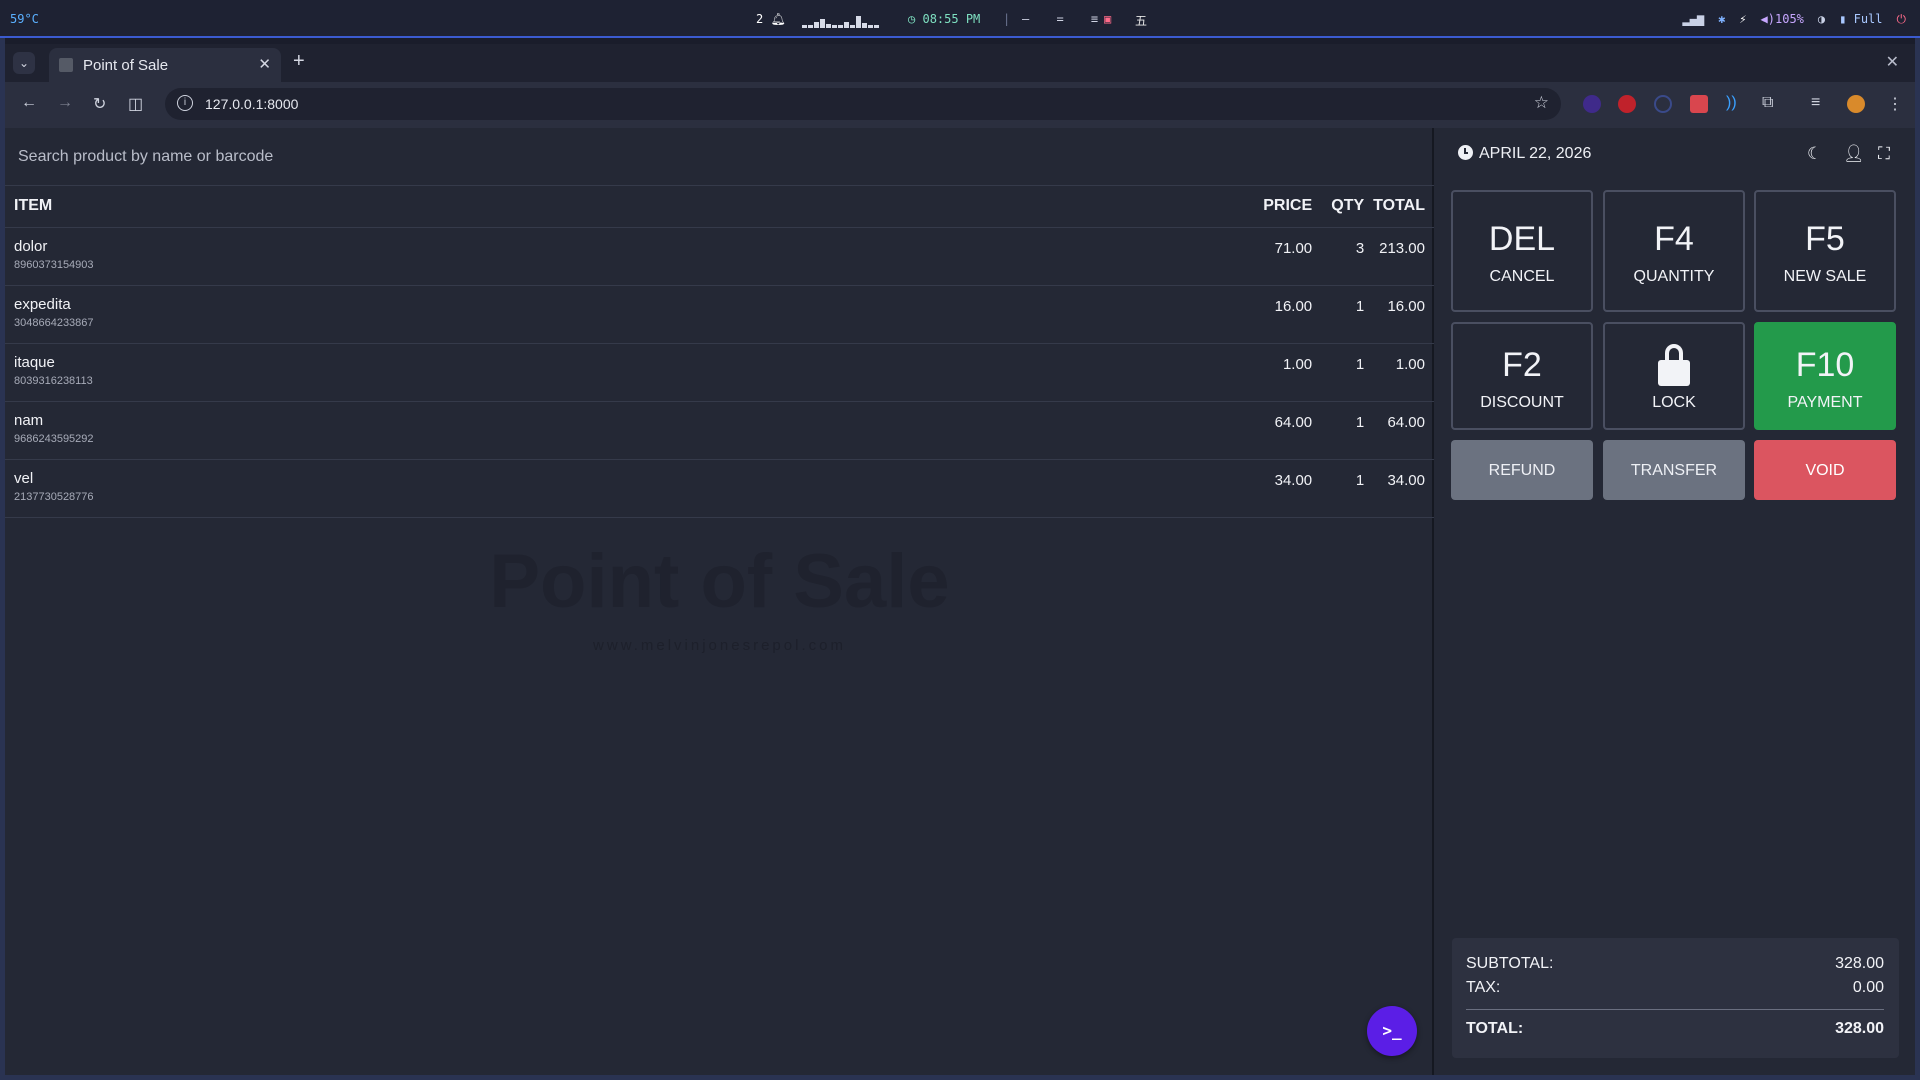 This screenshot has height=1080, width=1920. What do you see at coordinates (1782, 19) in the screenshot?
I see `volume-indicator: ◀)105%` at bounding box center [1782, 19].